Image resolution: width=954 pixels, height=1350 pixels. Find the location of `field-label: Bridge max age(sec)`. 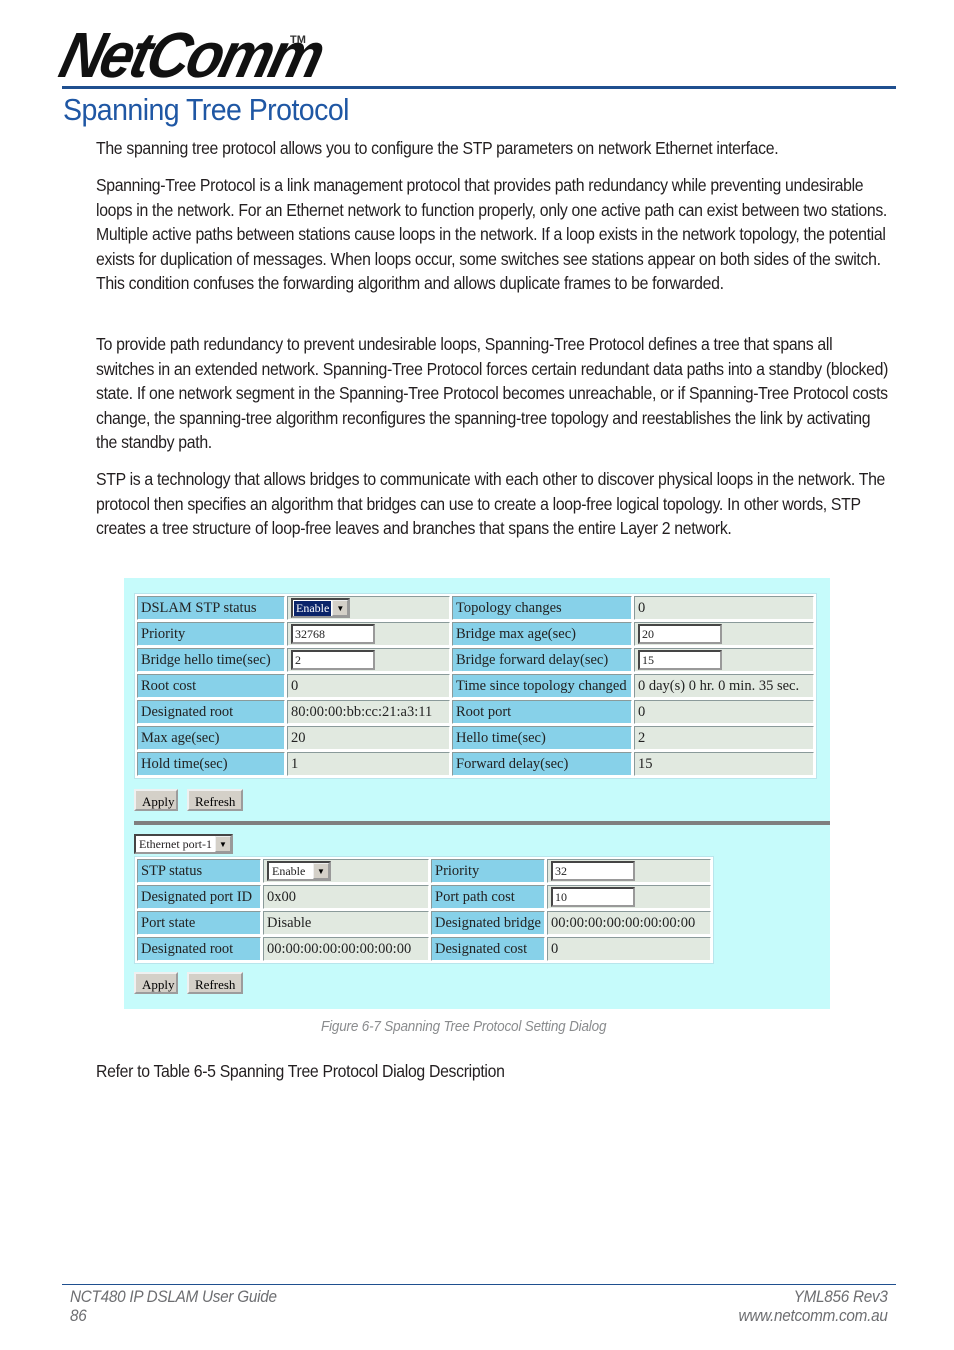

field-label: Bridge max age(sec) is located at coordinates (542, 634).